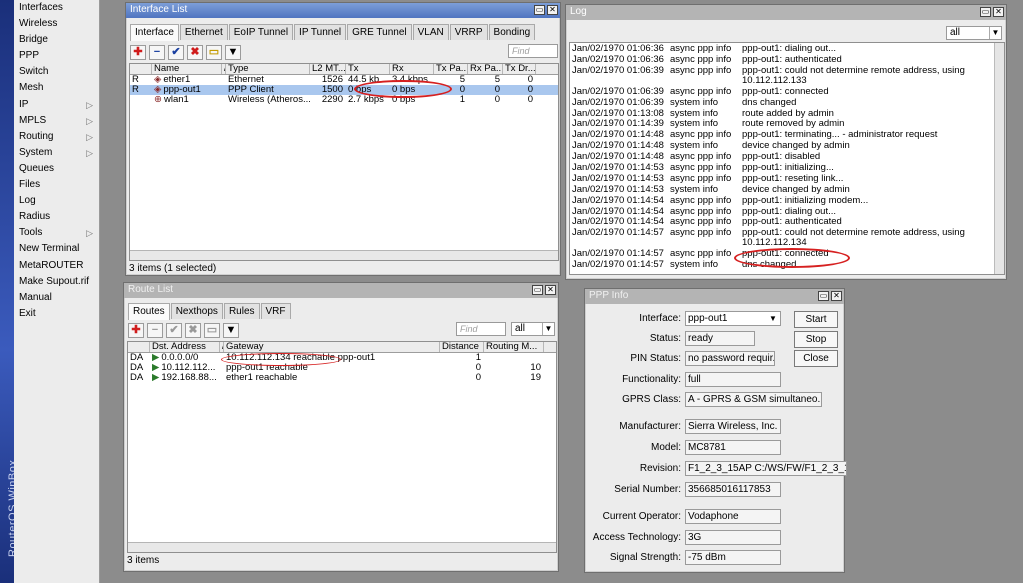 This screenshot has height=583, width=1023. What do you see at coordinates (56, 201) in the screenshot?
I see `sidebar-item: Log` at bounding box center [56, 201].